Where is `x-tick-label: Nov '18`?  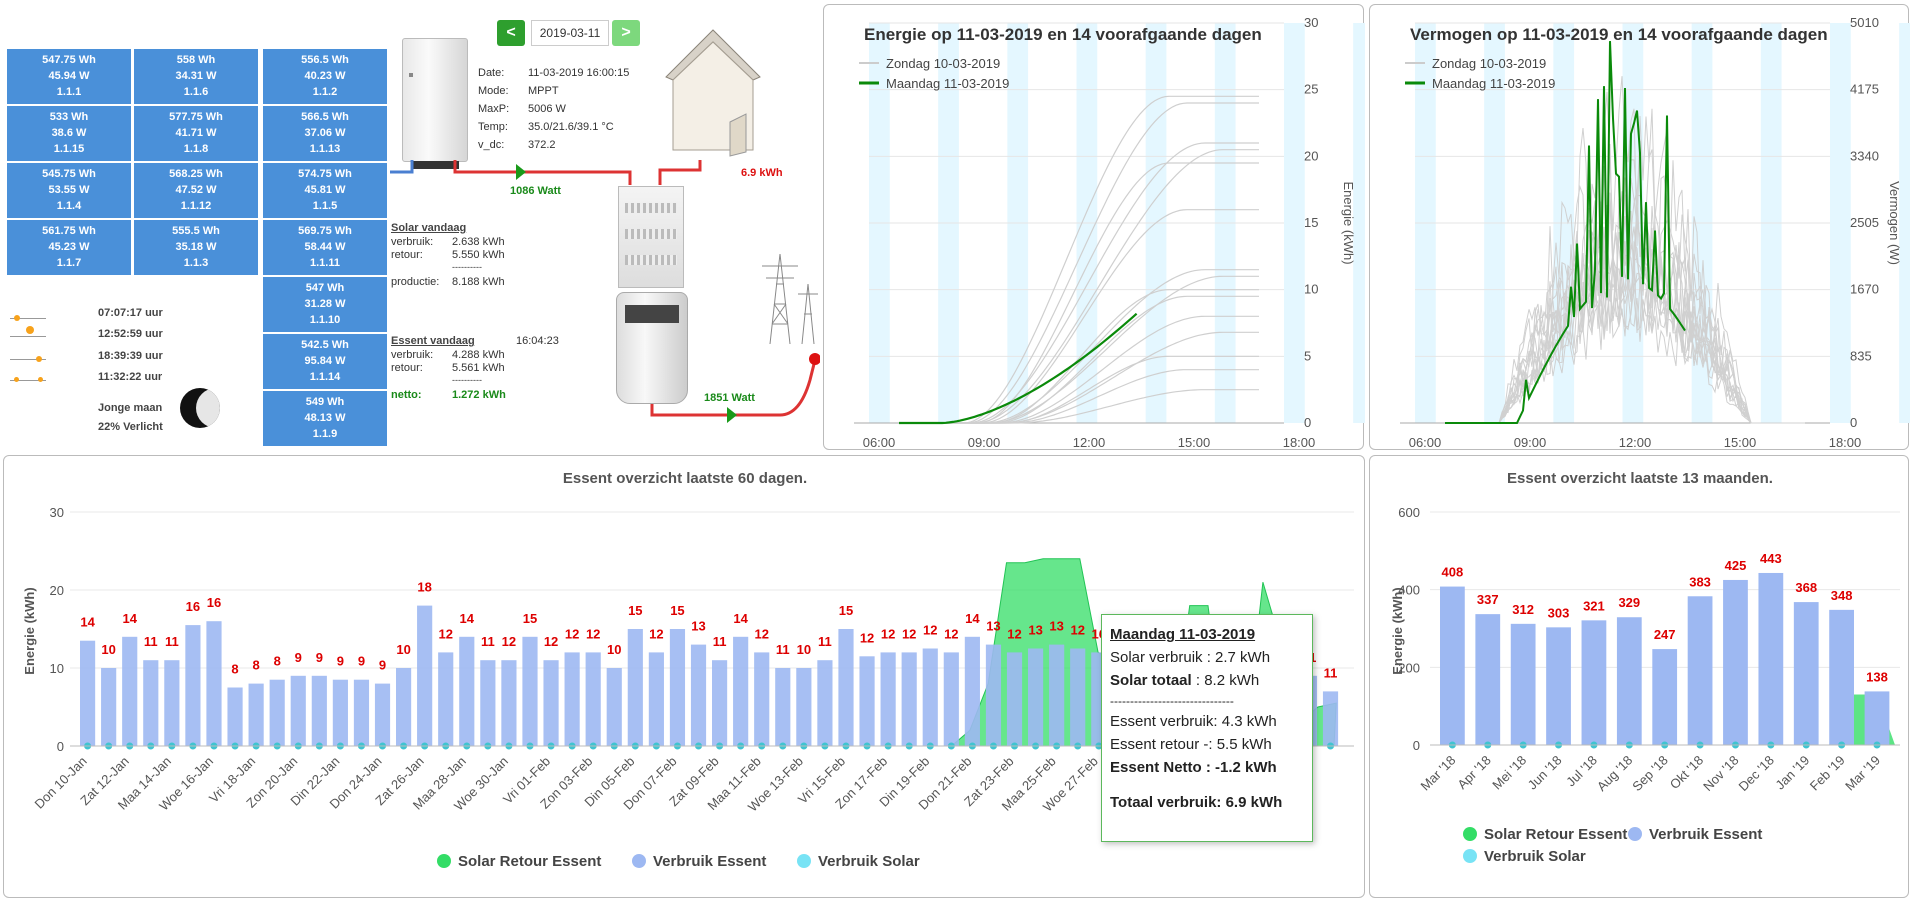 x-tick-label: Nov '18 is located at coordinates (1720, 773).